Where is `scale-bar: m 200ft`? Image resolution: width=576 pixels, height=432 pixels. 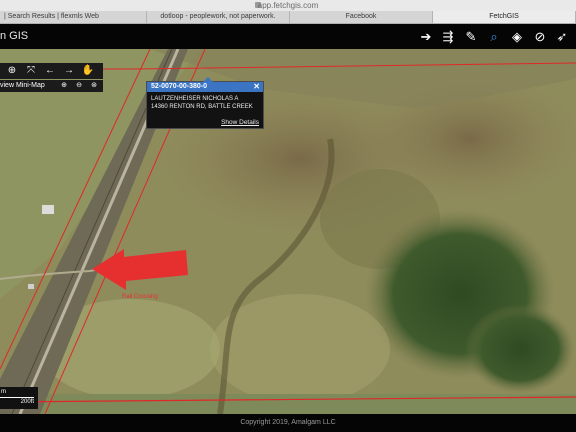 scale-bar: m 200ft is located at coordinates (19, 398).